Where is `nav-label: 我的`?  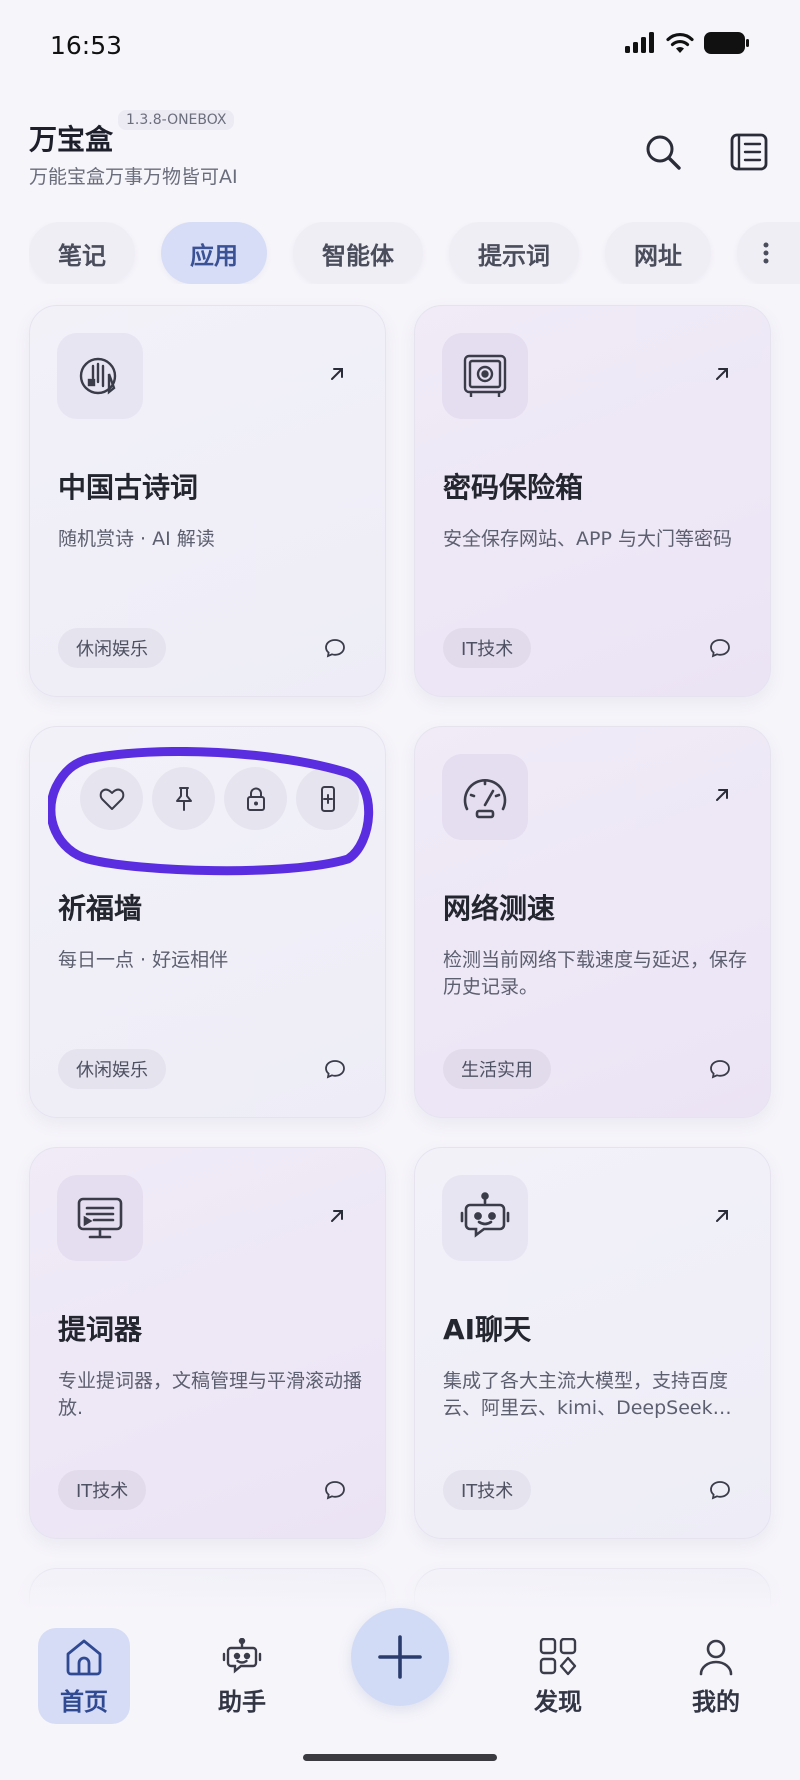
nav-label: 我的 is located at coordinates (716, 1702).